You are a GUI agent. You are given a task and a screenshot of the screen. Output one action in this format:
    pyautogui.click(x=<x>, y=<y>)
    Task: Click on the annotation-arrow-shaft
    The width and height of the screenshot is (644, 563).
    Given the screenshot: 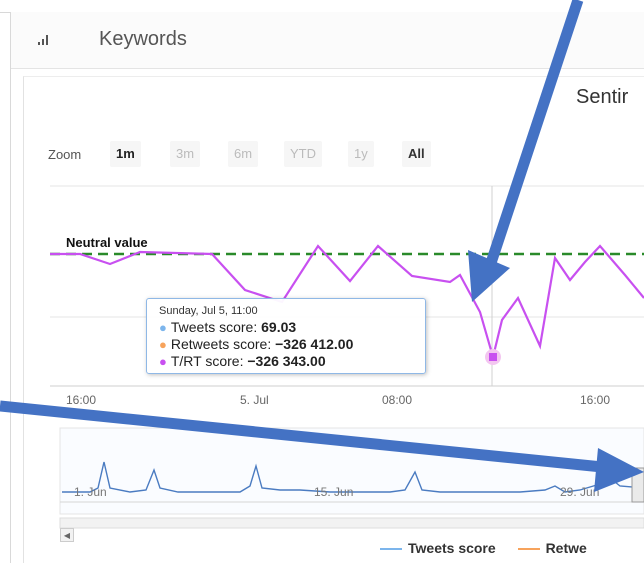 What is the action you would take?
    pyautogui.click(x=532, y=140)
    